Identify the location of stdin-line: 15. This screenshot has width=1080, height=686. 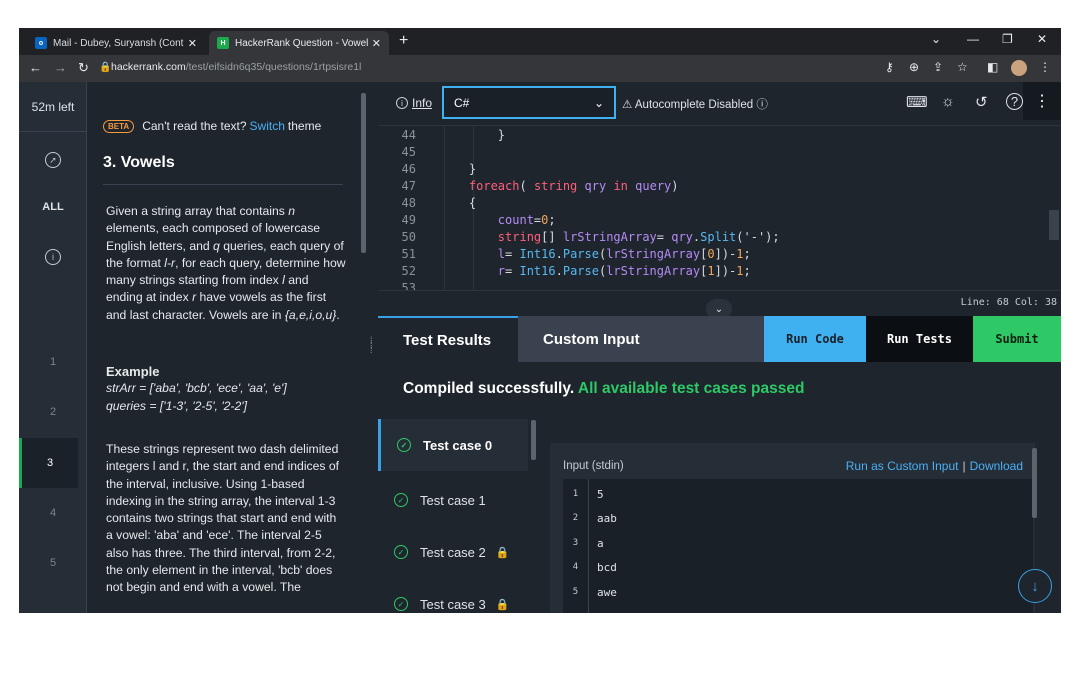
(588, 494).